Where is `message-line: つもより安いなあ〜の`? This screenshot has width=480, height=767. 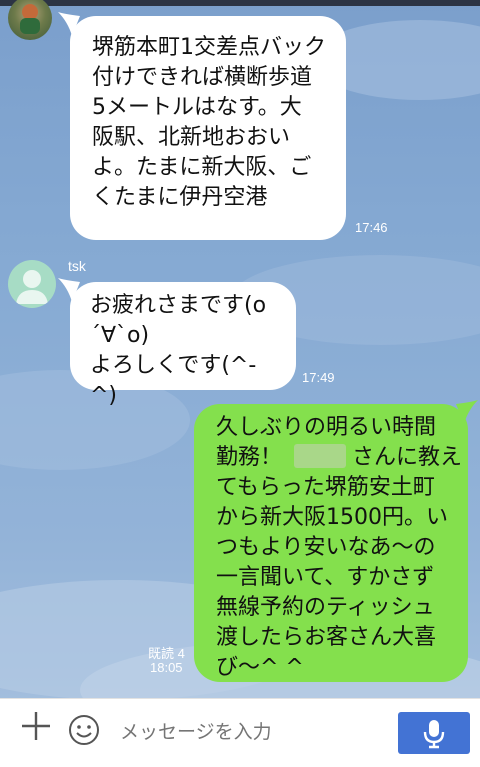
message-line: つもより安いなあ〜の is located at coordinates (326, 547).